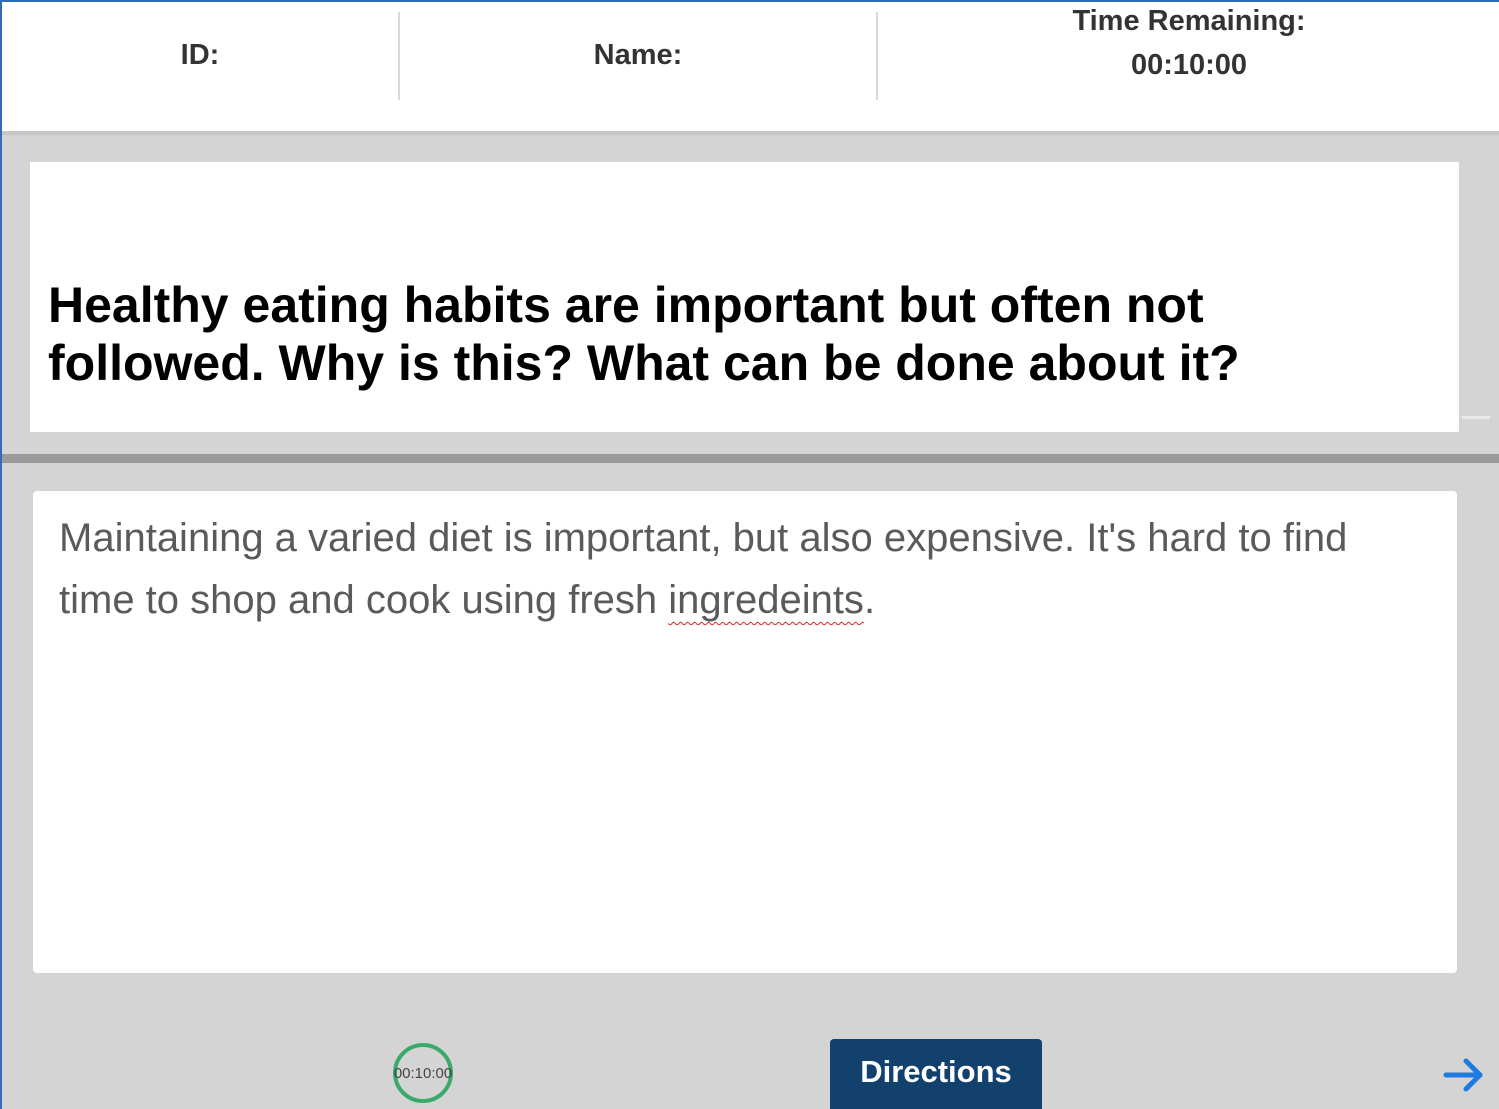 Image resolution: width=1499 pixels, height=1109 pixels. Describe the element at coordinates (1189, 20) in the screenshot. I see `time-remaining-label: Time Remaining:` at that location.